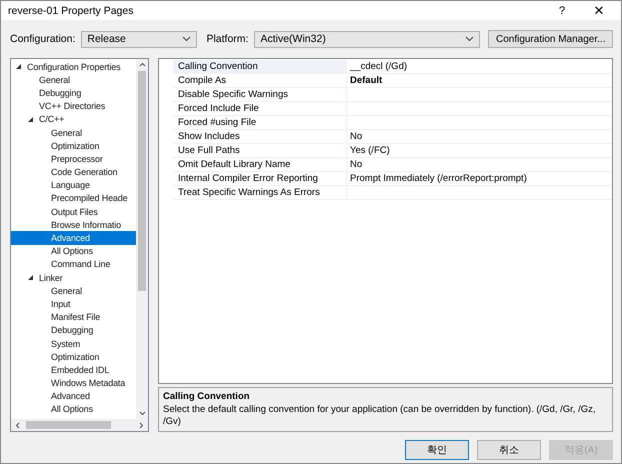 The width and height of the screenshot is (622, 464). What do you see at coordinates (73, 159) in the screenshot?
I see `tree-item: Preprocessor` at bounding box center [73, 159].